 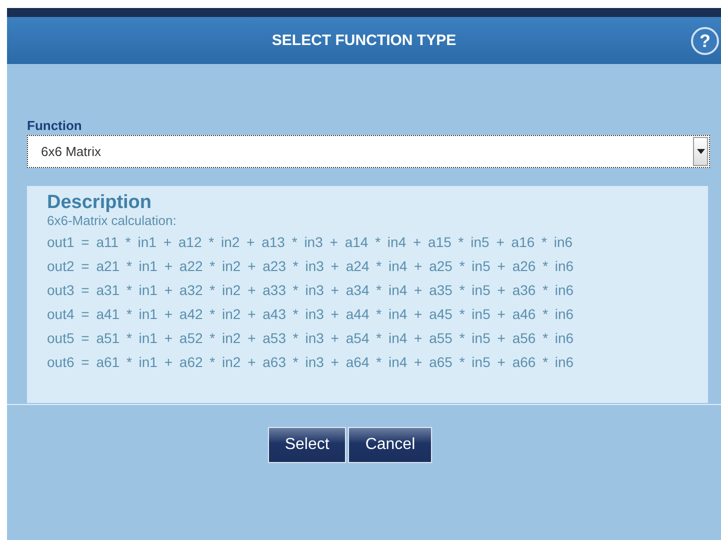 What do you see at coordinates (112, 221) in the screenshot?
I see `description-text: 6x6-Matrix calculation:` at bounding box center [112, 221].